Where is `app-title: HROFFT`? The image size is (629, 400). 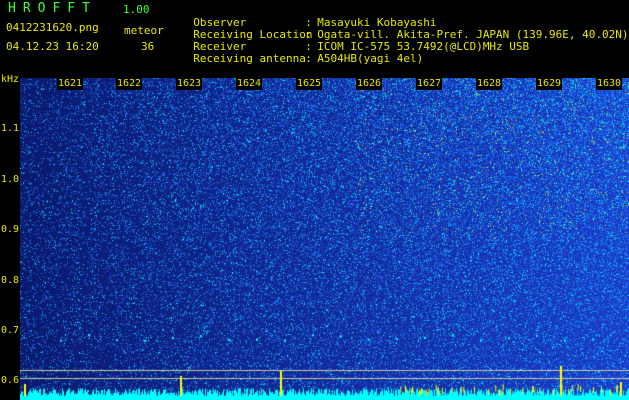
app-title: HROFFT is located at coordinates (52, 8).